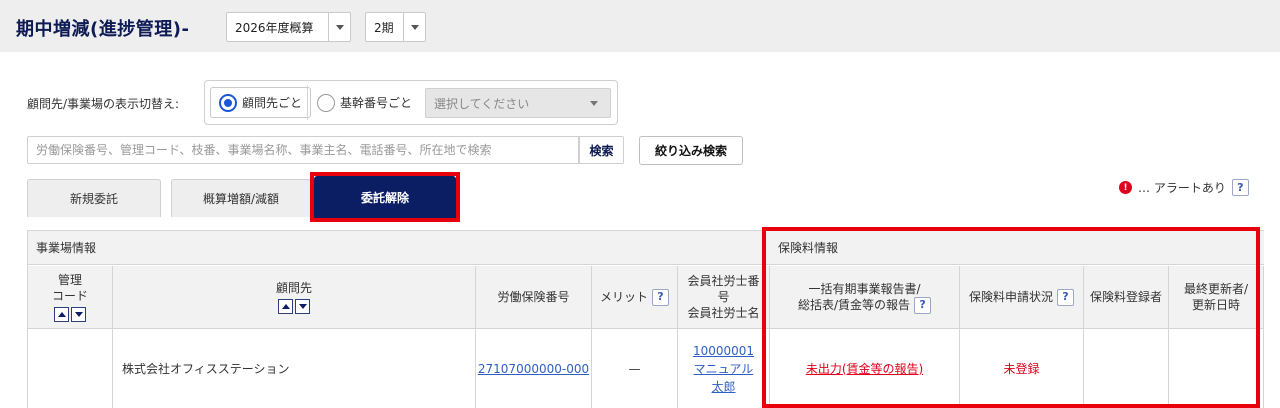 The image size is (1280, 408). I want to click on radio-client: 顧問先ごと, so click(261, 102).